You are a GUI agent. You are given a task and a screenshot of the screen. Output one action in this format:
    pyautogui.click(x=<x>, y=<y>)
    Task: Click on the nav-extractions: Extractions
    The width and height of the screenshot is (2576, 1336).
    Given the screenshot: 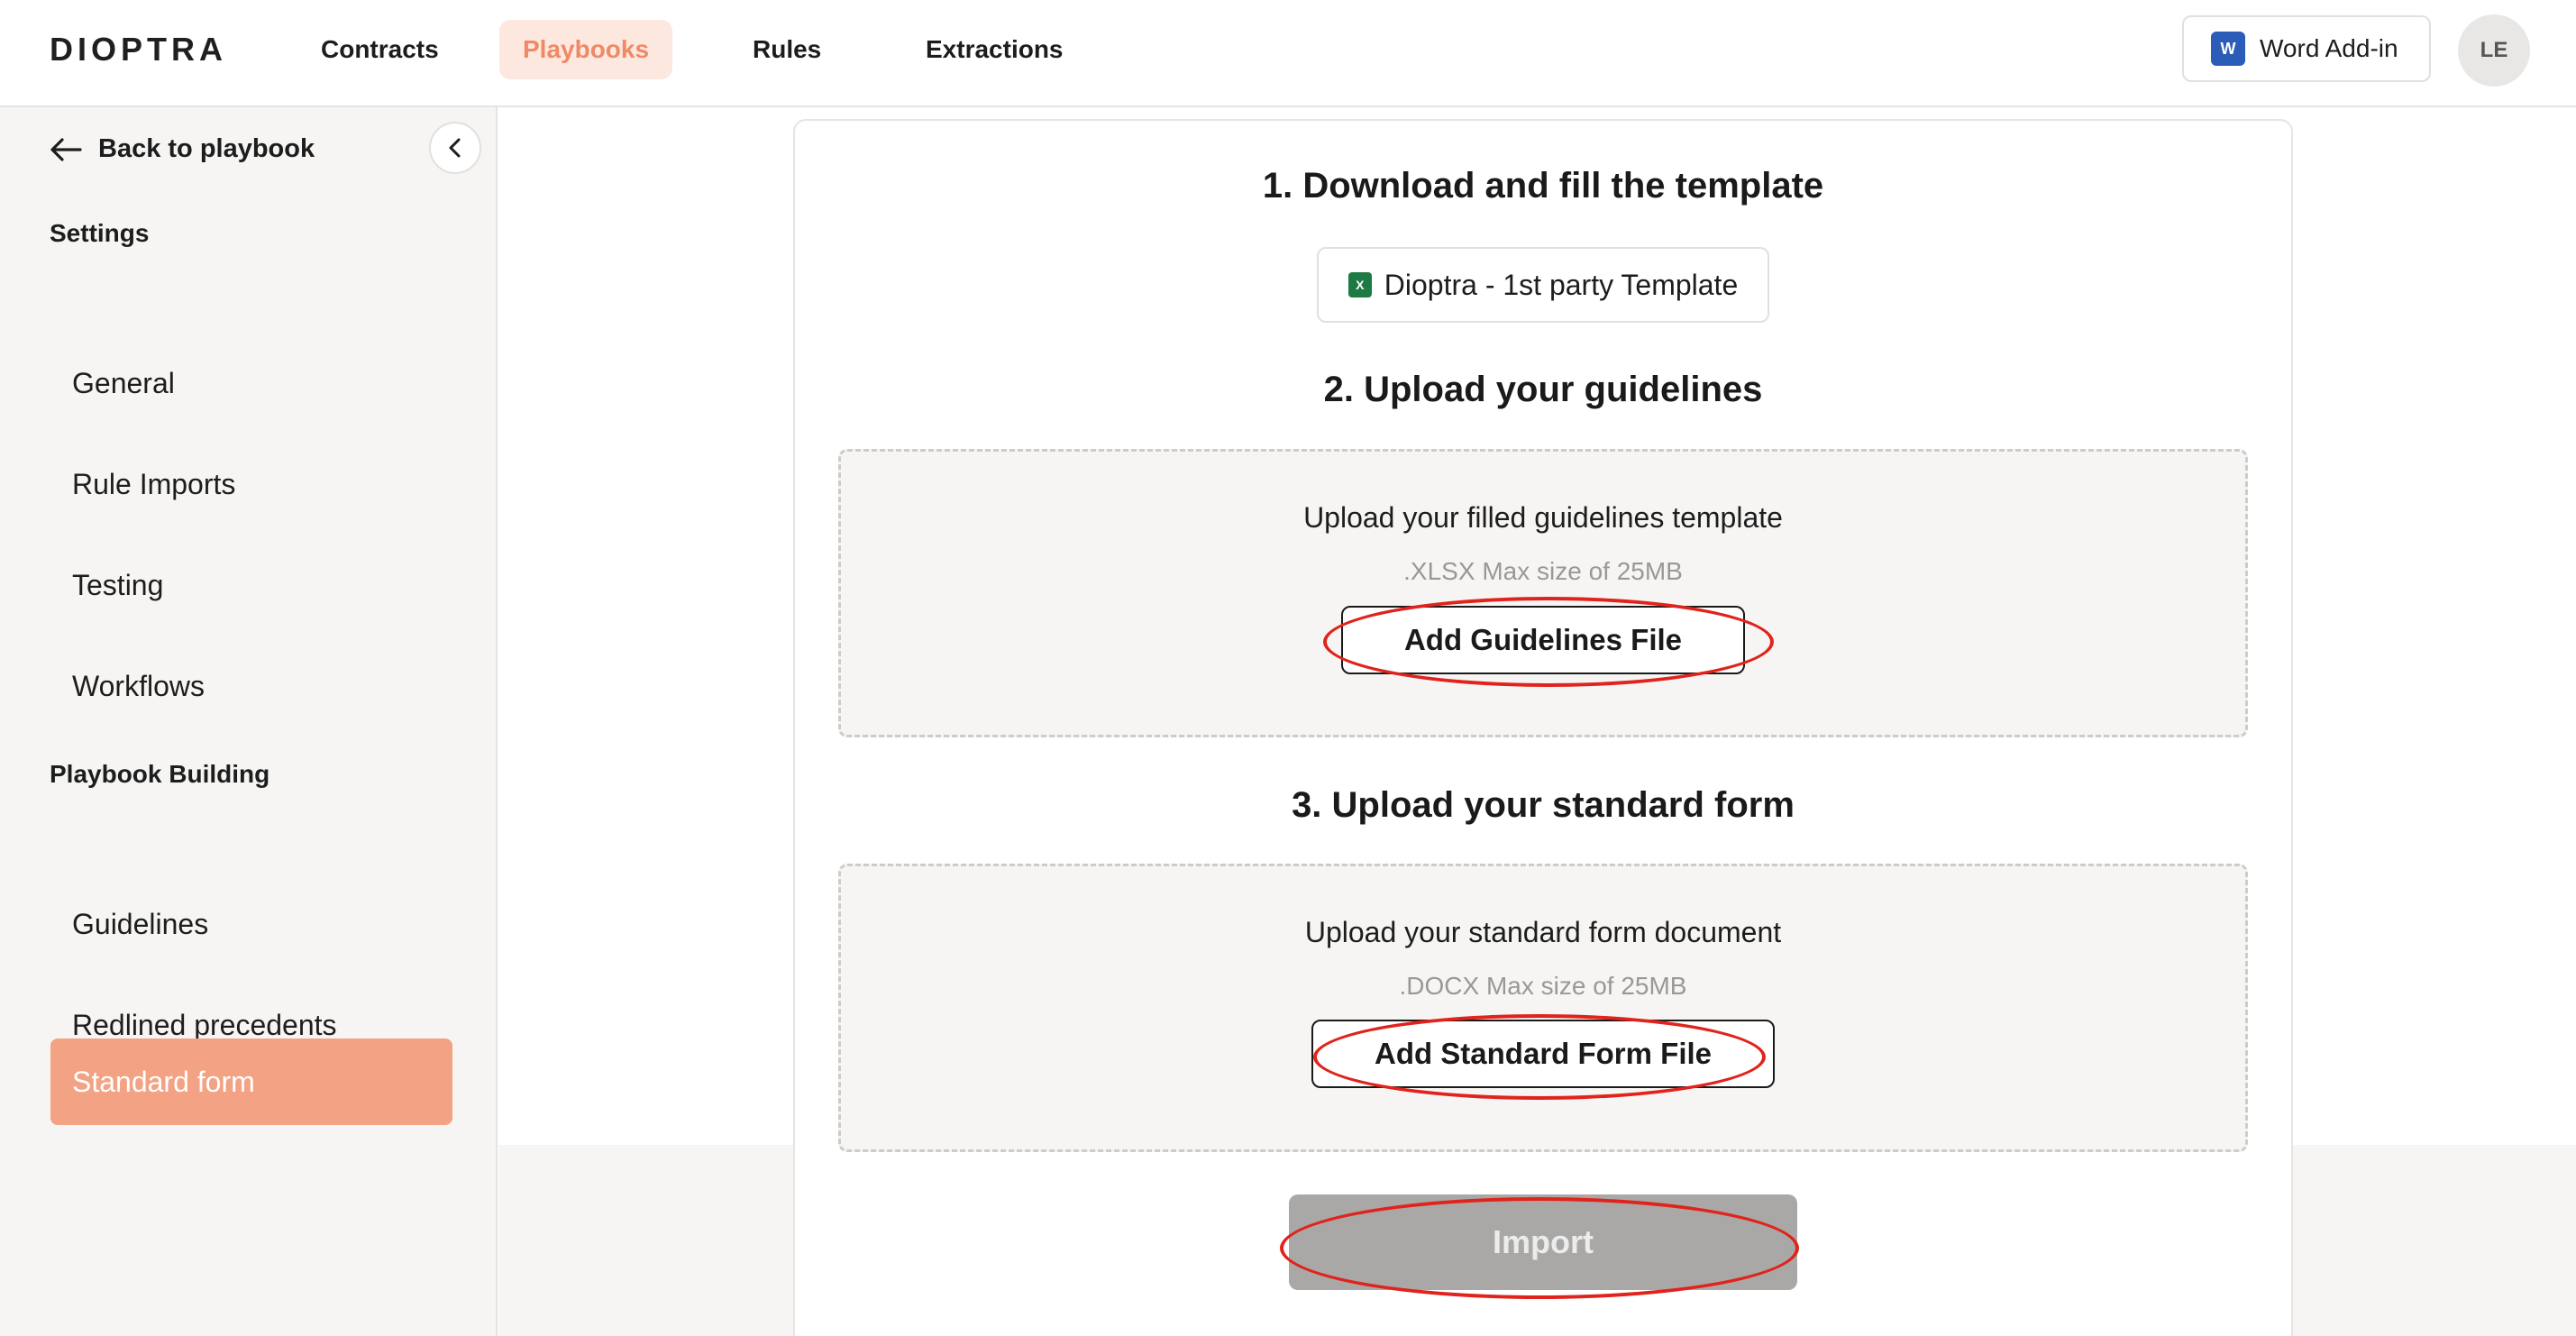 What is the action you would take?
    pyautogui.click(x=995, y=49)
    